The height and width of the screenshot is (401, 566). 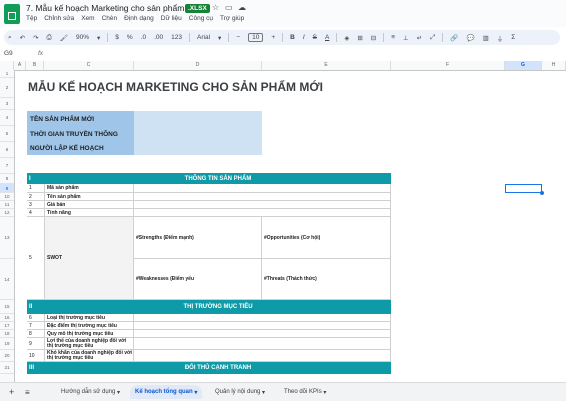 What do you see at coordinates (89, 188) in the screenshot?
I see `item-label: Mã sản phẩm` at bounding box center [89, 188].